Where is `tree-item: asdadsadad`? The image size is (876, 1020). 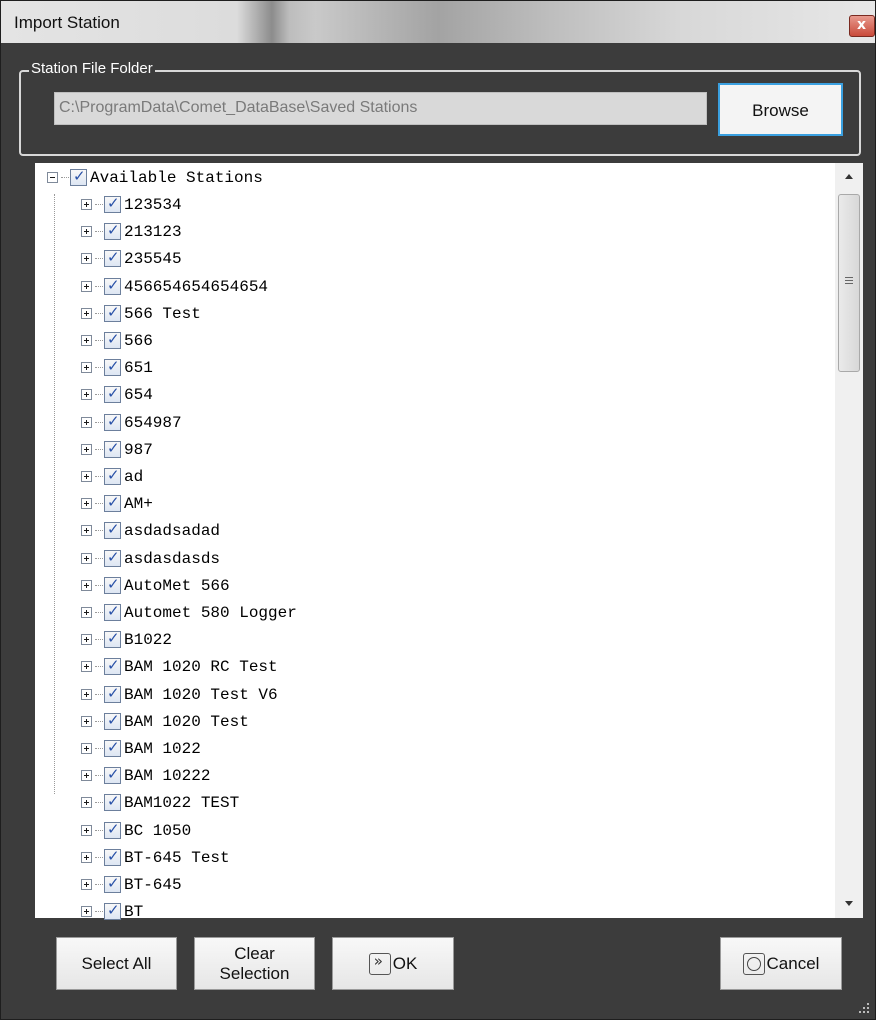
tree-item: asdadsadad is located at coordinates (150, 530).